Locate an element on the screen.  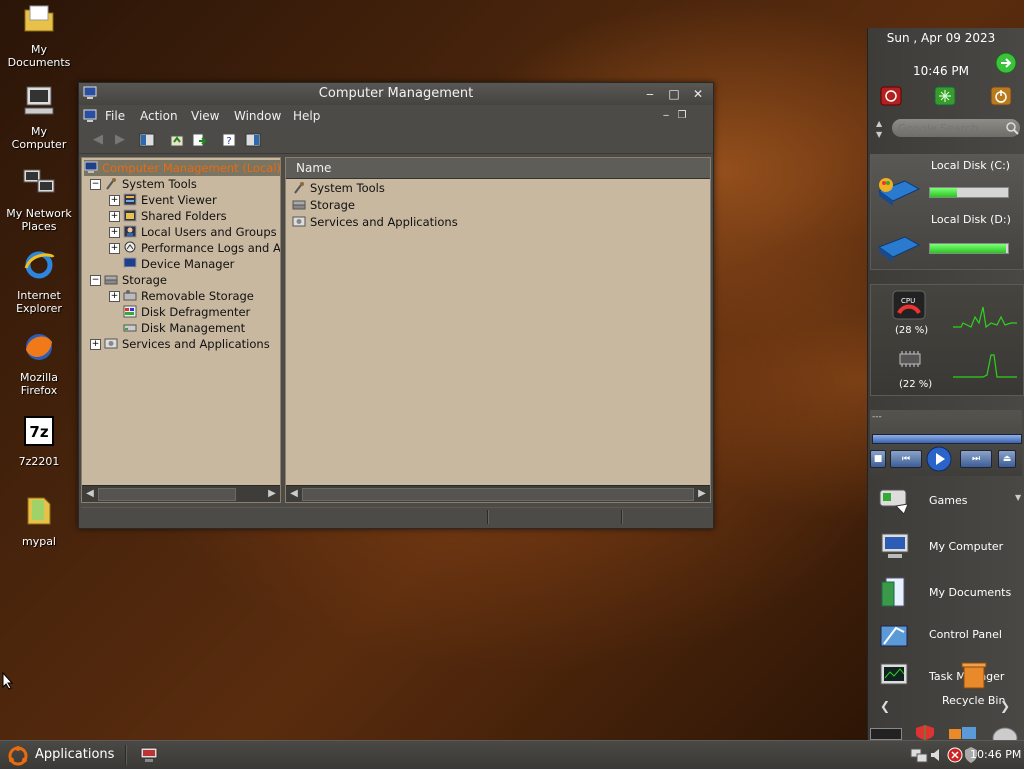
dock-tray-icon is located at coordinates (886, 734).